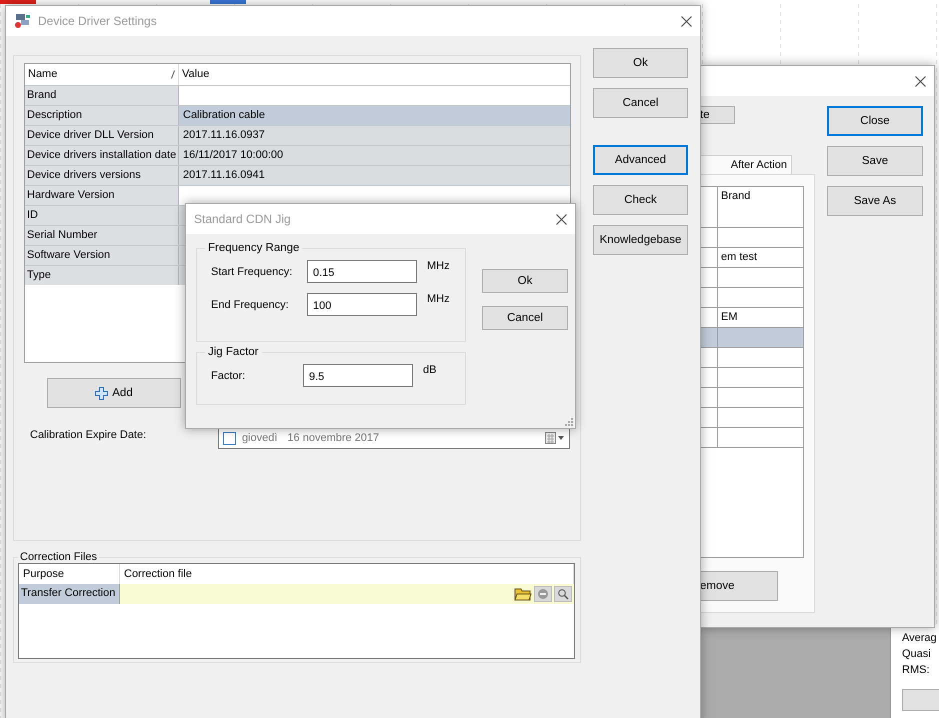 This screenshot has width=939, height=718. I want to click on group-title: Frequency Range, so click(253, 248).